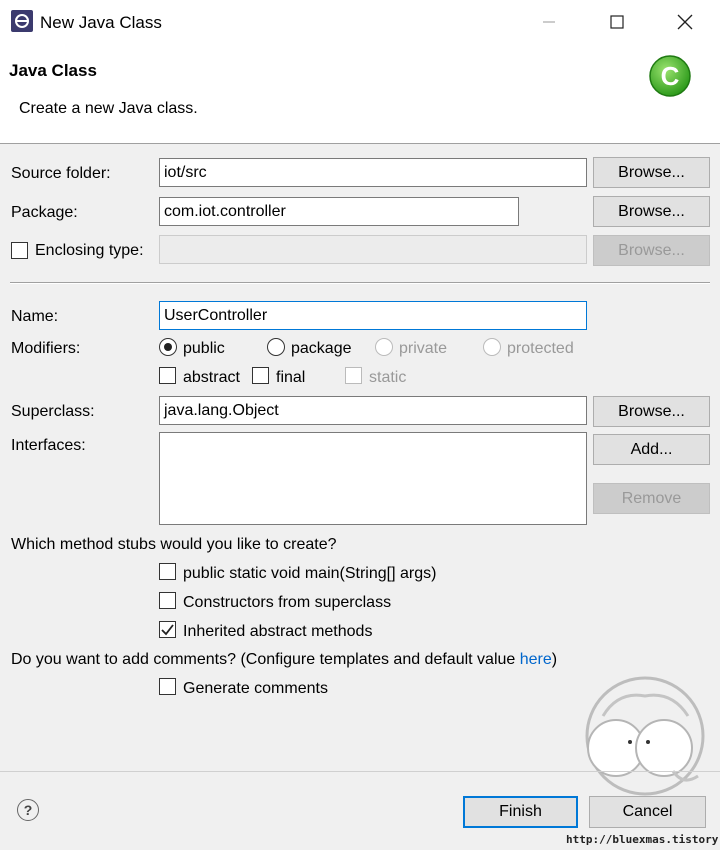  I want to click on package-radio-label: package, so click(321, 348).